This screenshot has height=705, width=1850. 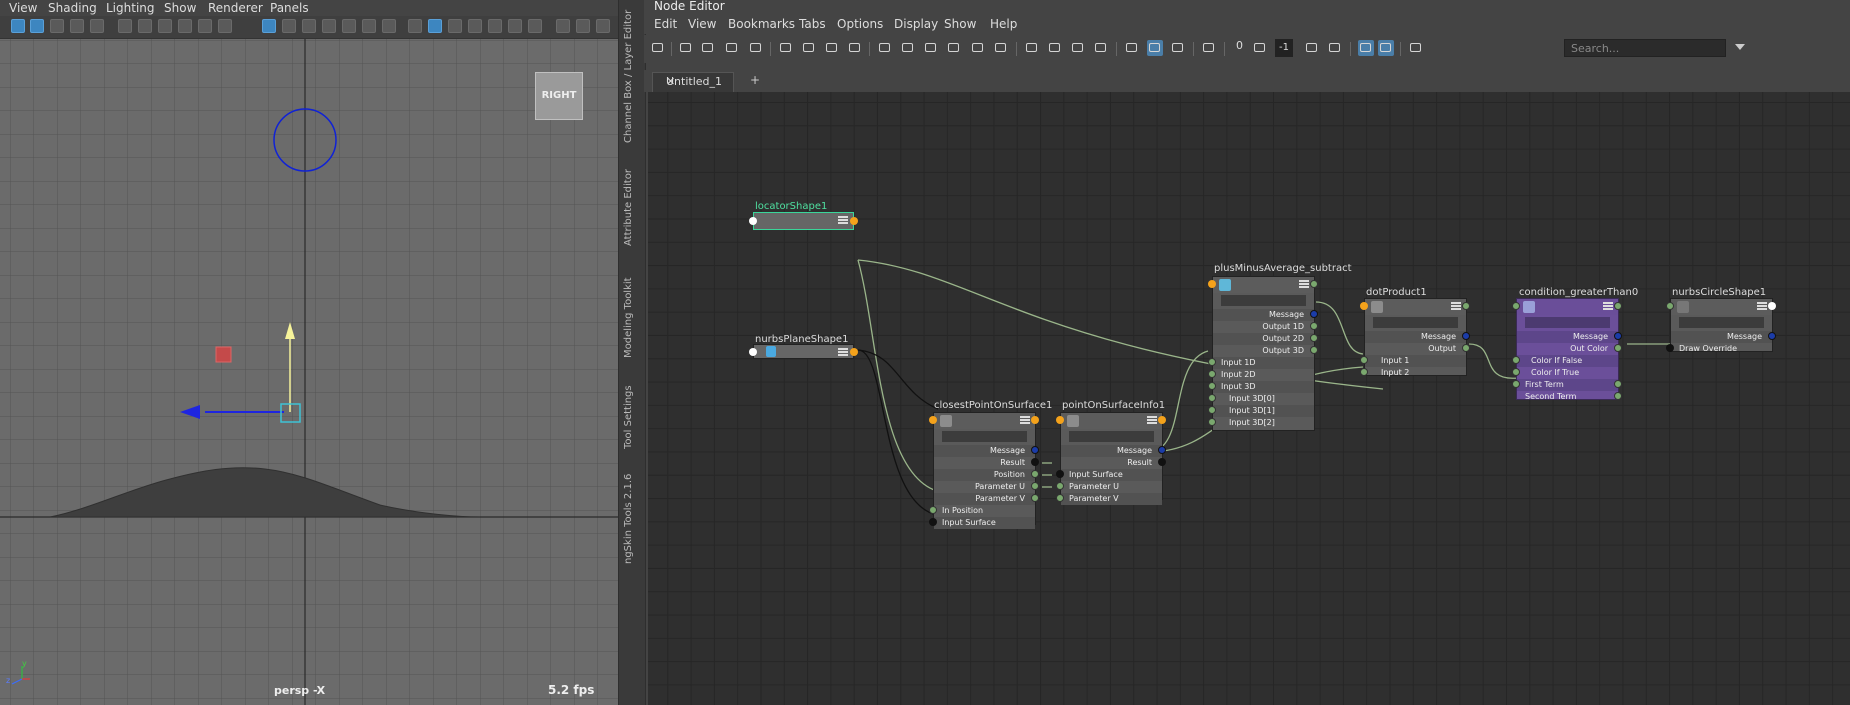 What do you see at coordinates (628, 519) in the screenshot?
I see `tab-ngskin-tools: ngSkin Tools 2.1.6` at bounding box center [628, 519].